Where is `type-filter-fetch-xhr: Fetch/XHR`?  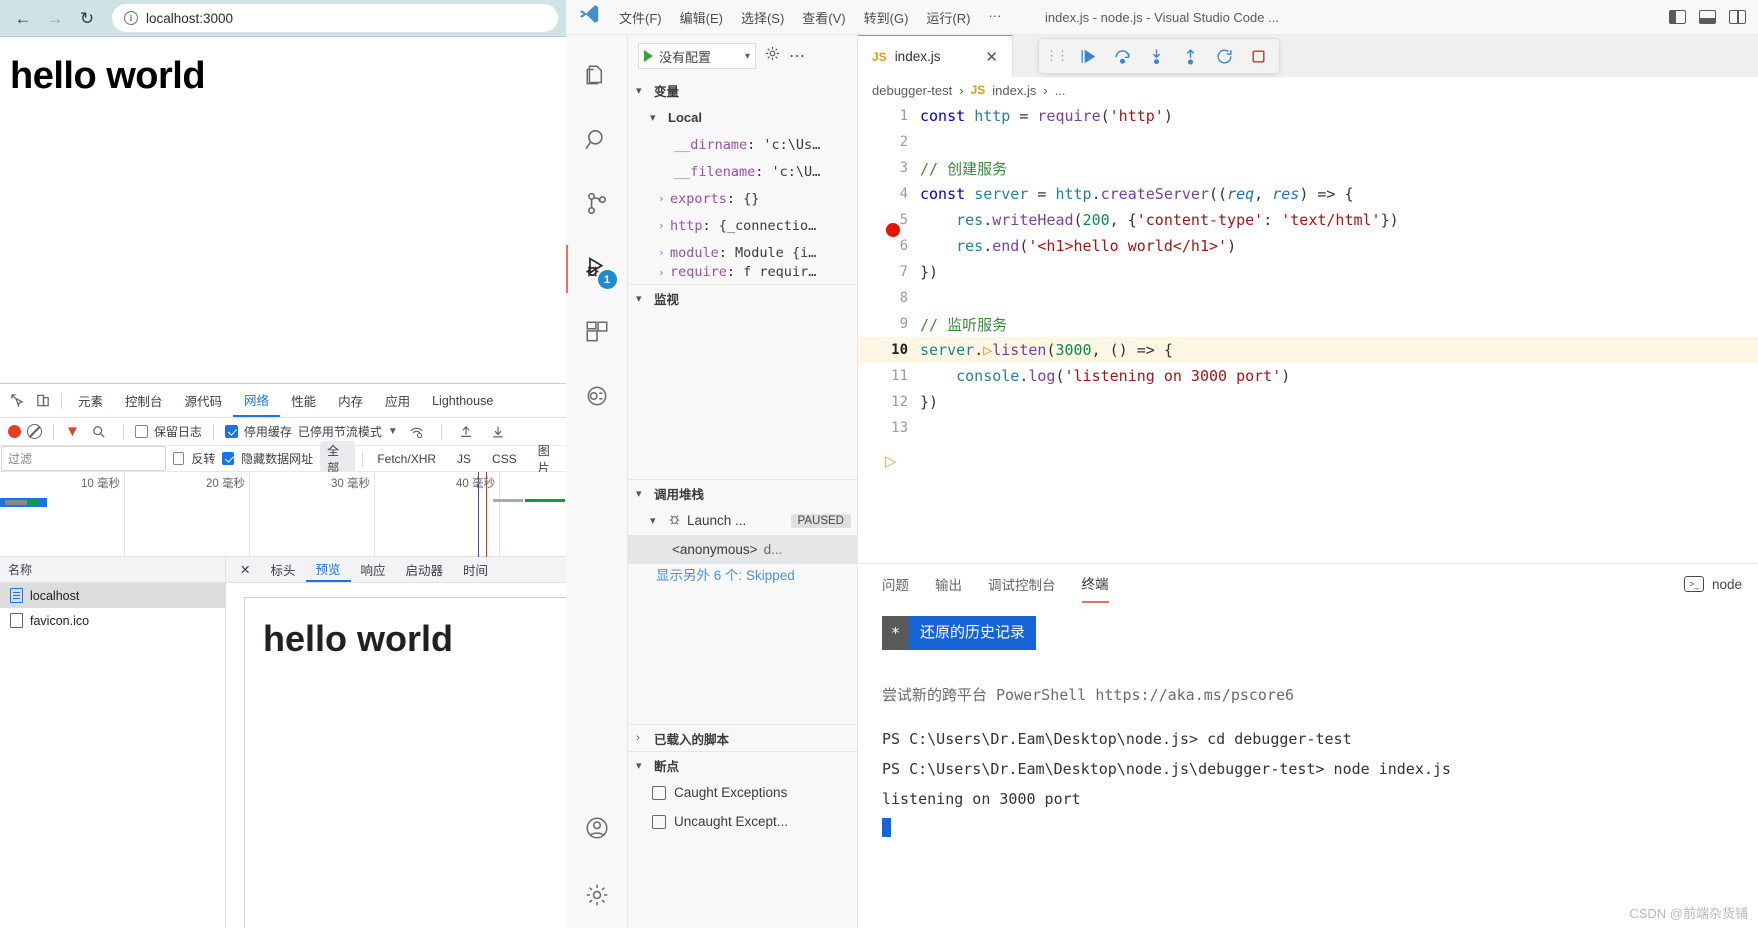 type-filter-fetch-xhr: Fetch/XHR is located at coordinates (406, 459).